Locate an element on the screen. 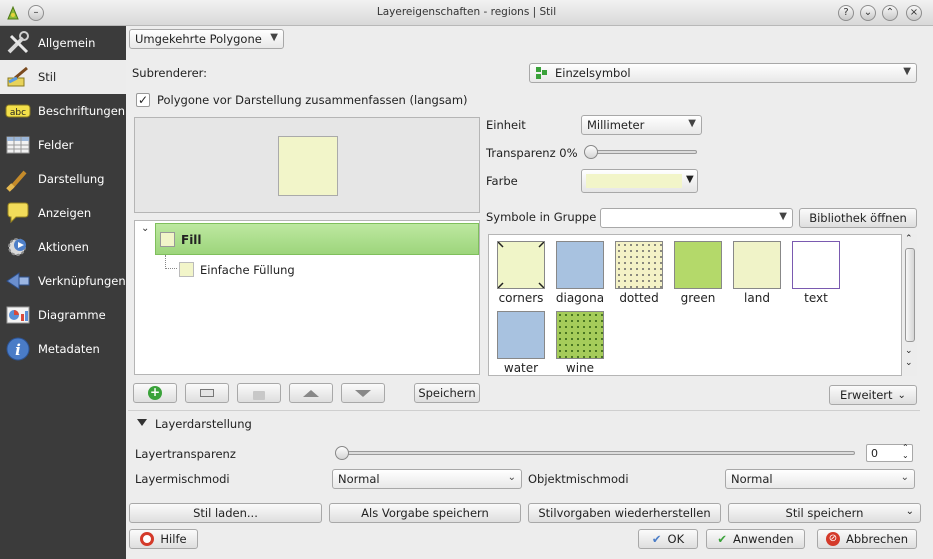 This screenshot has height=559, width=933. symbol-name: water is located at coordinates (521, 368).